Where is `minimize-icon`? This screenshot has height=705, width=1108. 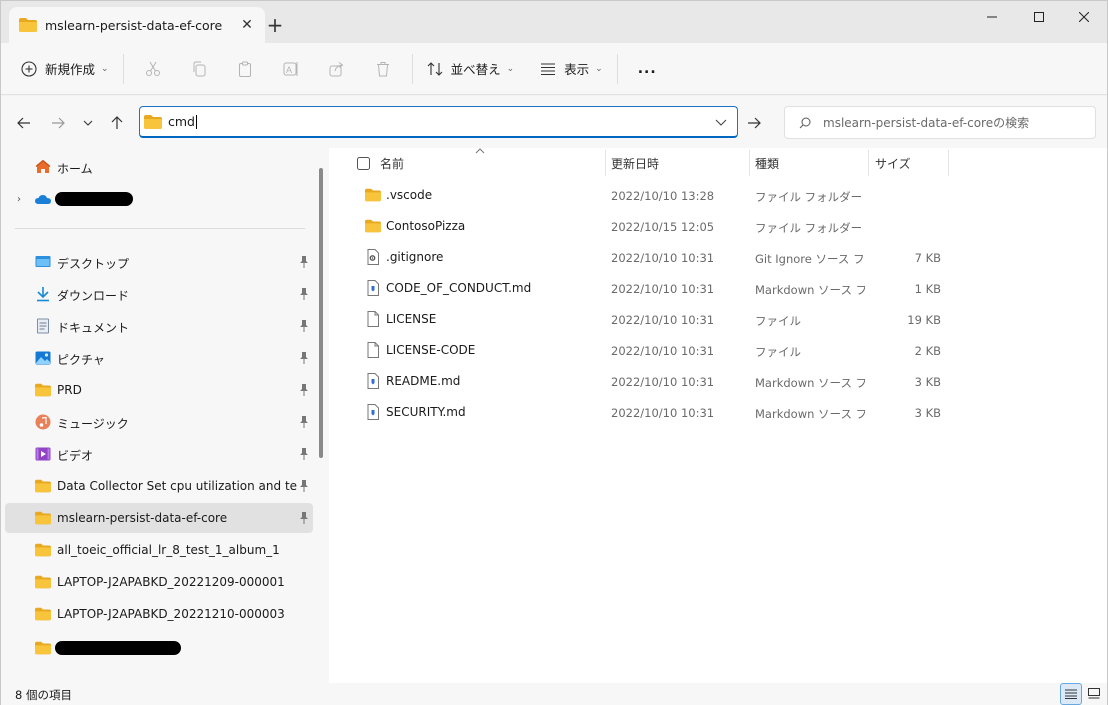
minimize-icon is located at coordinates (992, 17).